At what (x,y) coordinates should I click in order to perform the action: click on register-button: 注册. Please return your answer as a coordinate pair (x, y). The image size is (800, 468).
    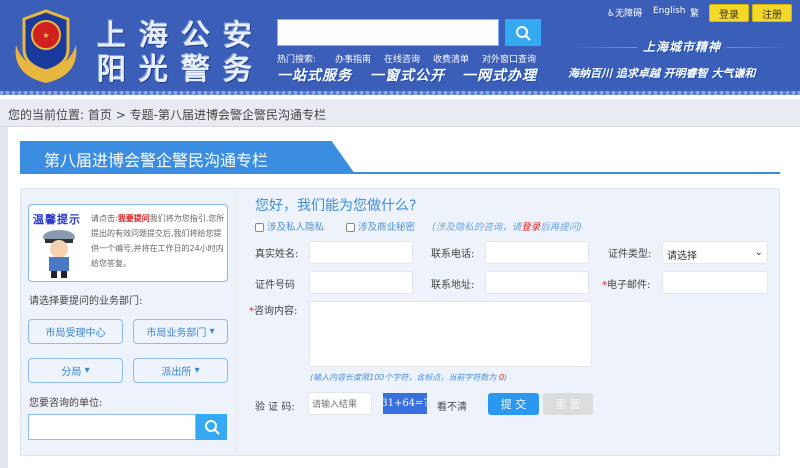
    Looking at the image, I should click on (772, 13).